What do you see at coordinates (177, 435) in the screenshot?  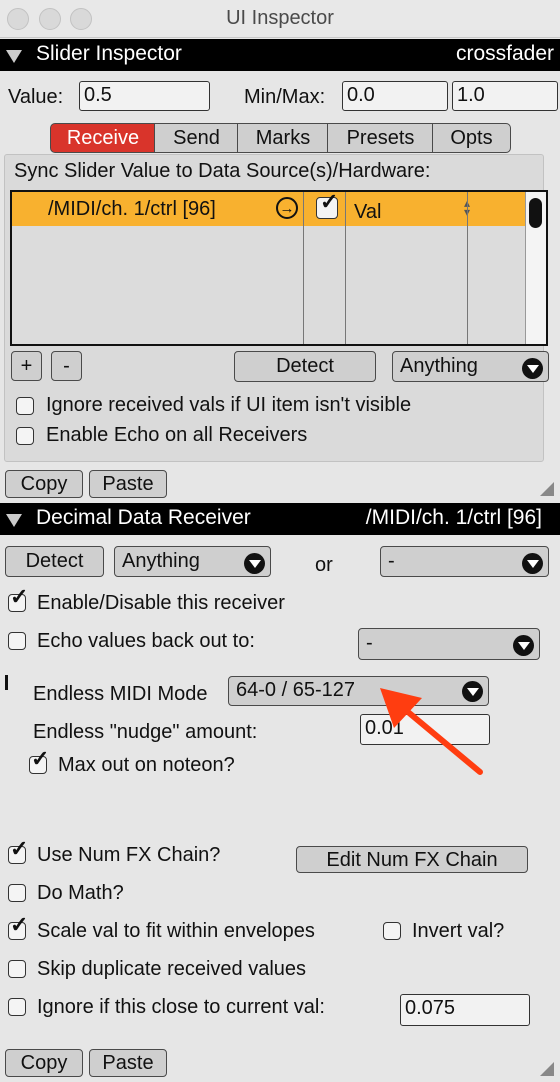 I see `echo-all-label: Enable Echo on all Receivers` at bounding box center [177, 435].